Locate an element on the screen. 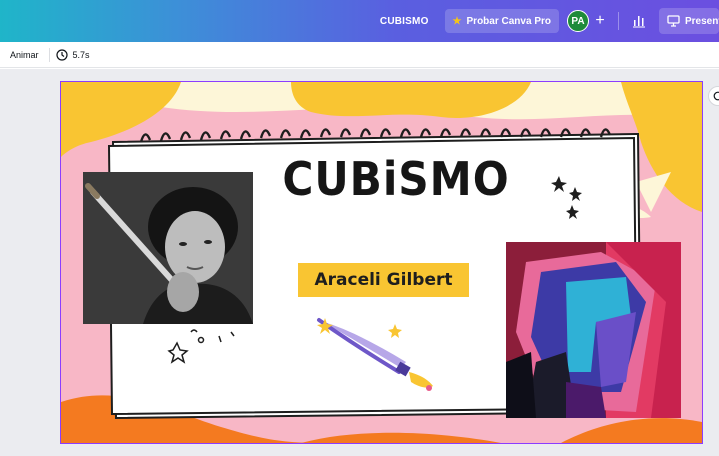  slide-title: CUBiSMO is located at coordinates (396, 179).